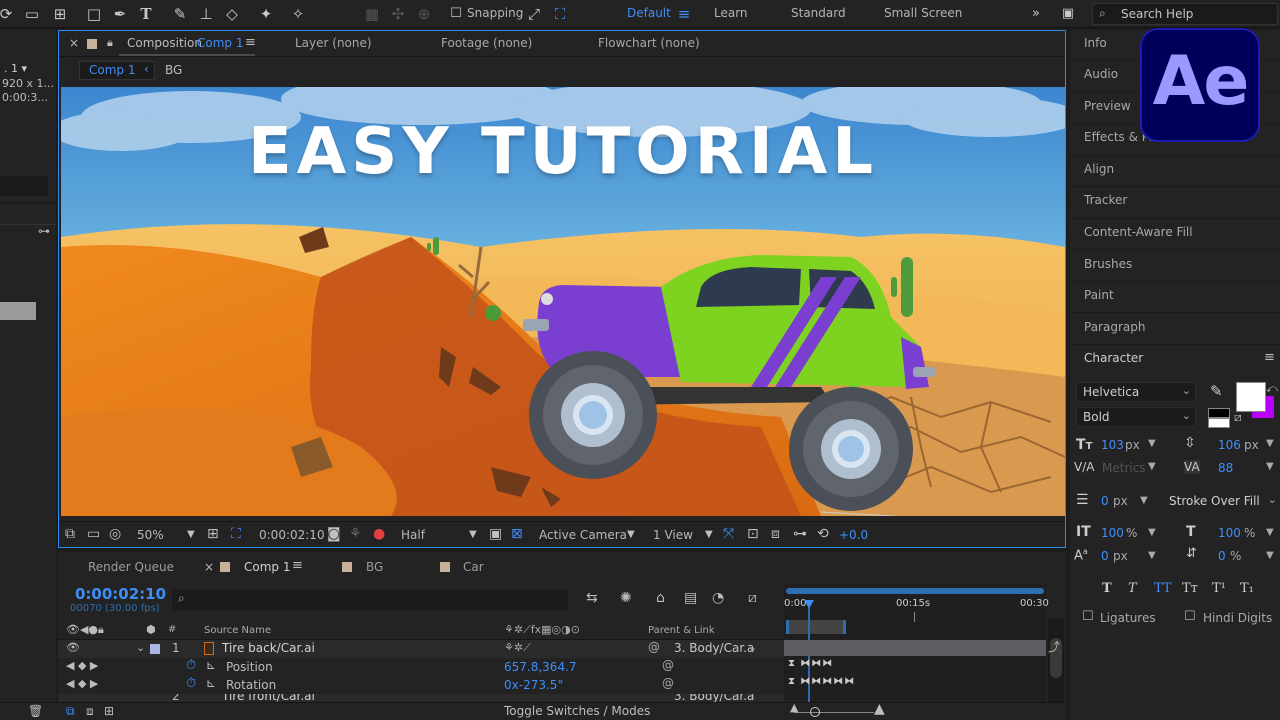  What do you see at coordinates (1112, 533) in the screenshot?
I see `vertical-scale-value: 100` at bounding box center [1112, 533].